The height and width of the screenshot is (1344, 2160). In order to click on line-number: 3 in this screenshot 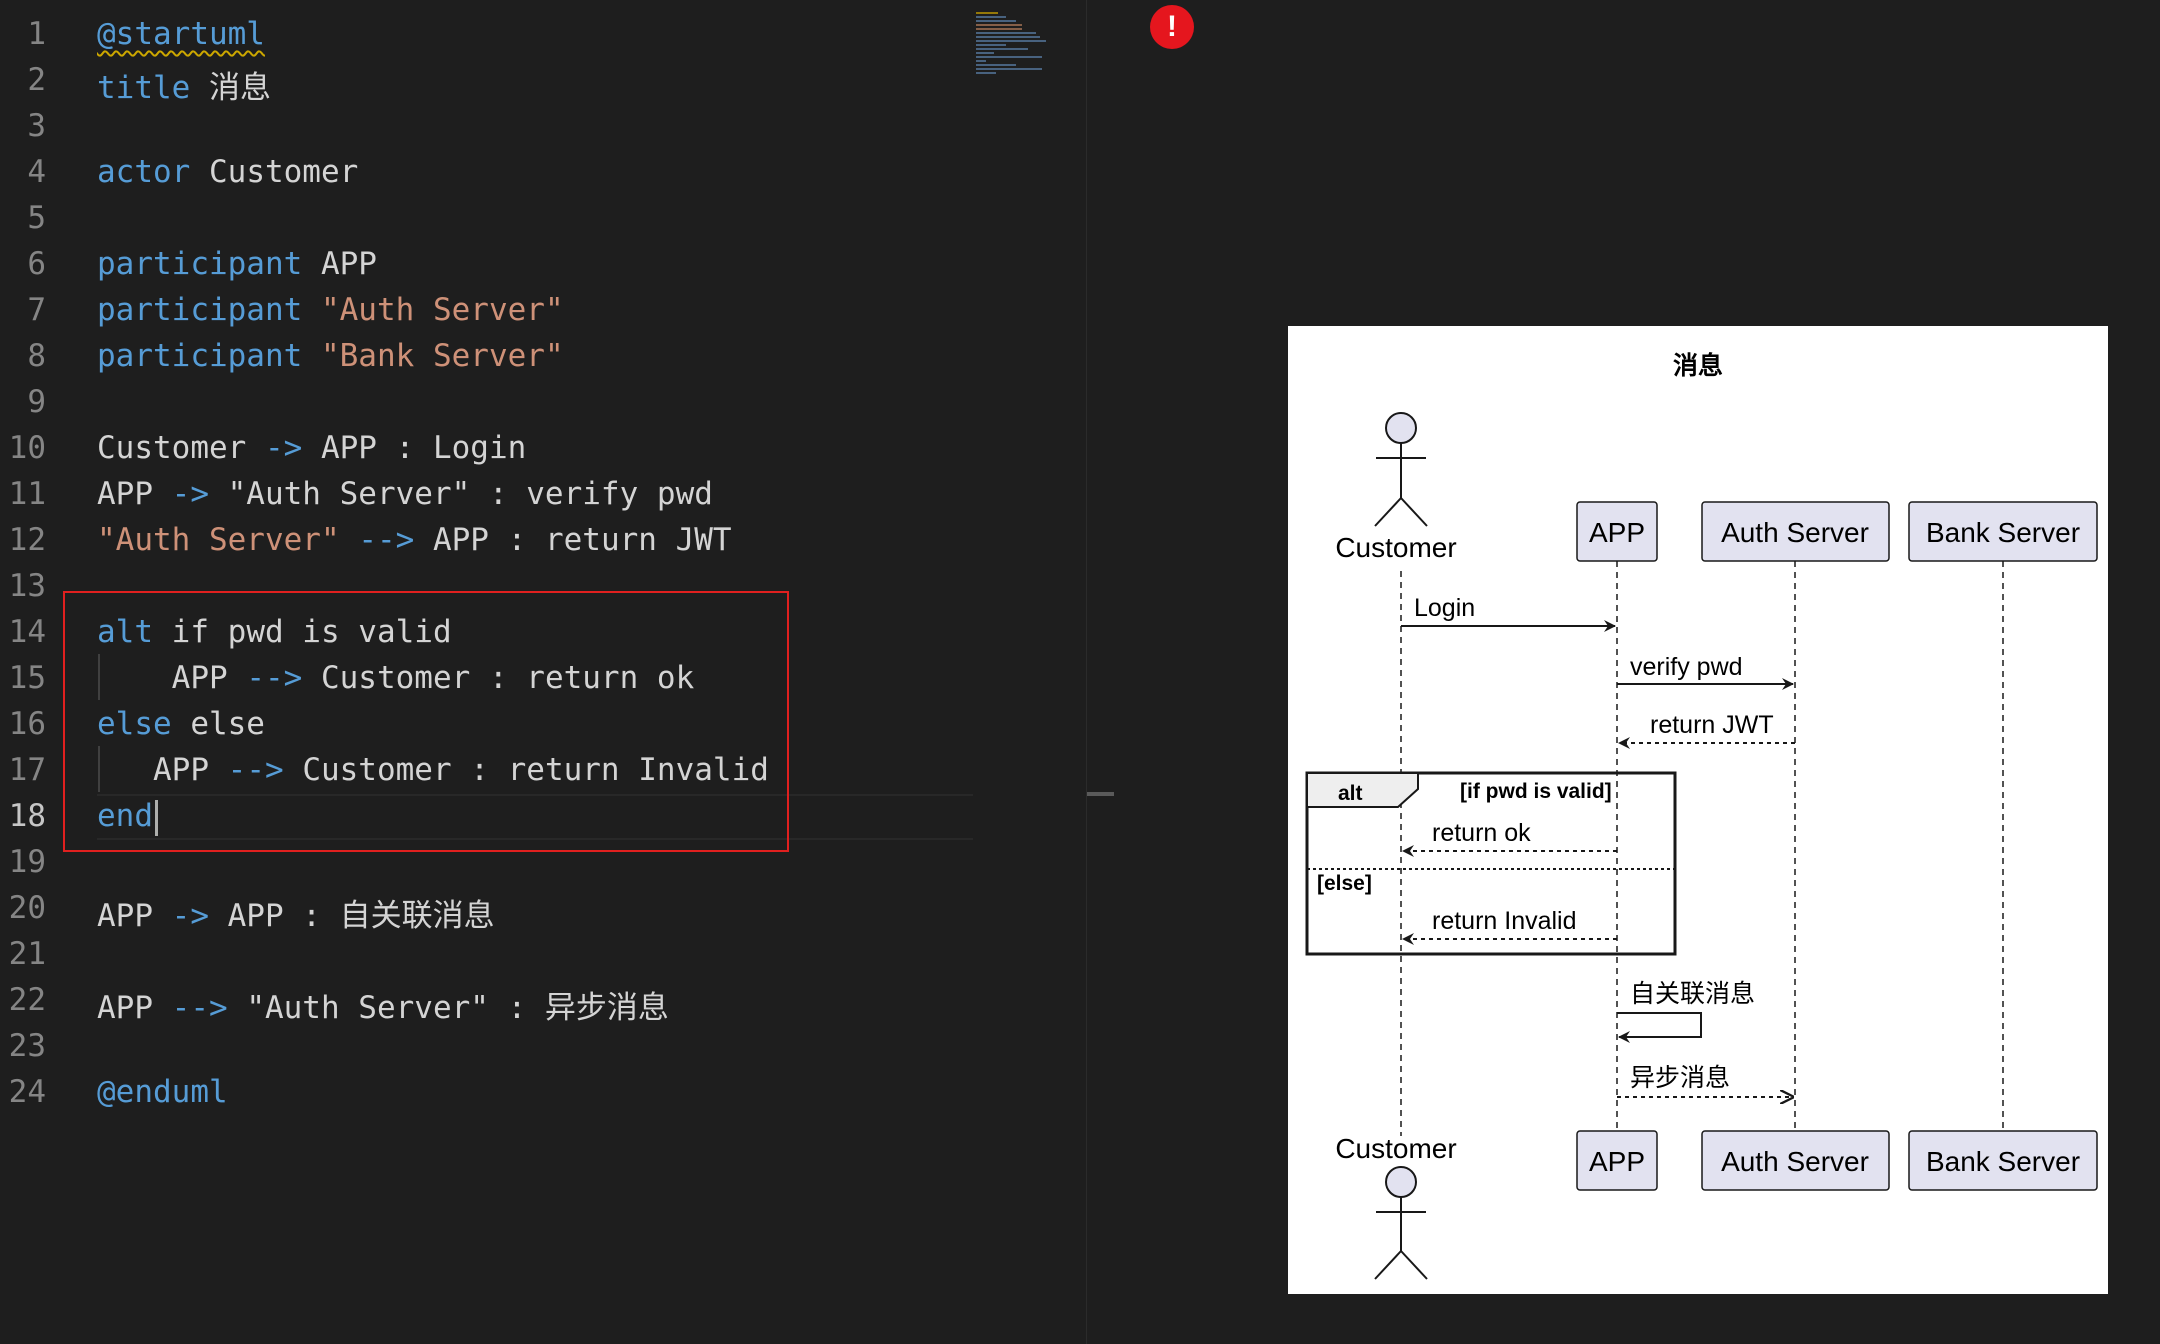, I will do `click(36, 126)`.